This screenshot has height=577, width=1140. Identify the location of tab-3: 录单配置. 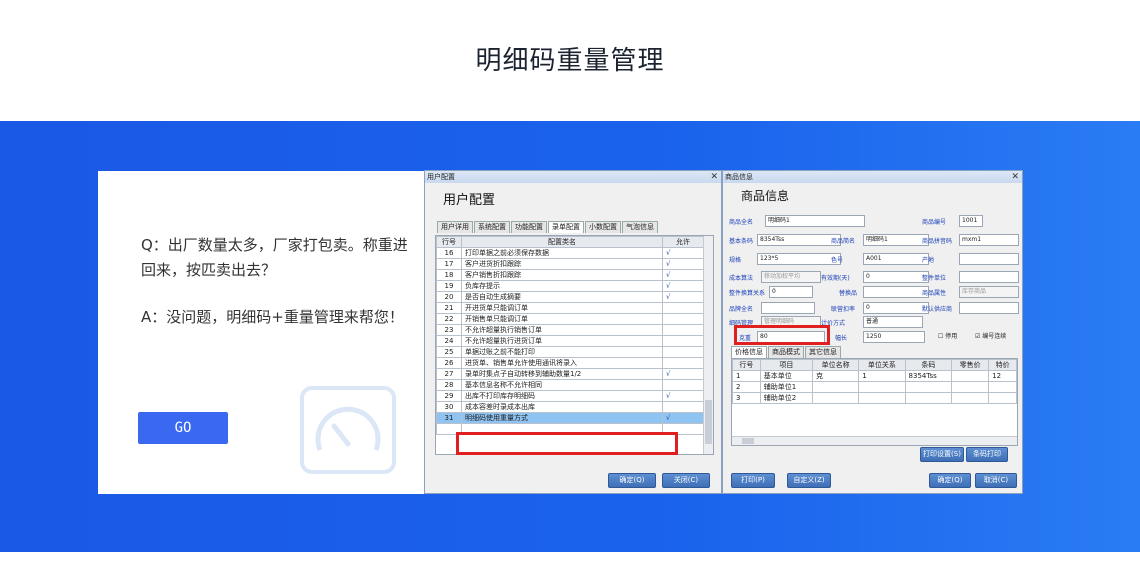
(566, 227).